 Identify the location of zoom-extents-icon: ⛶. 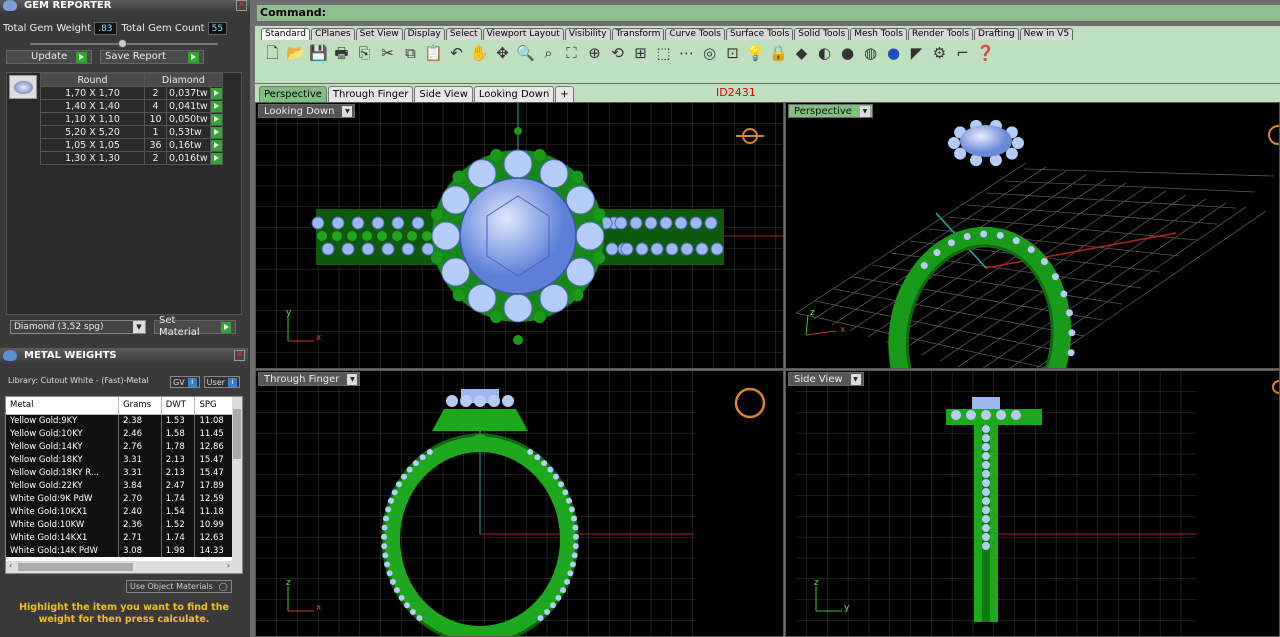
(571, 53).